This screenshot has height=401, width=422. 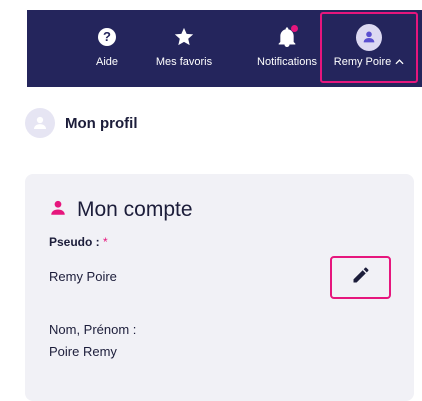 I want to click on nav-favoris: Mes favoris, so click(x=184, y=48).